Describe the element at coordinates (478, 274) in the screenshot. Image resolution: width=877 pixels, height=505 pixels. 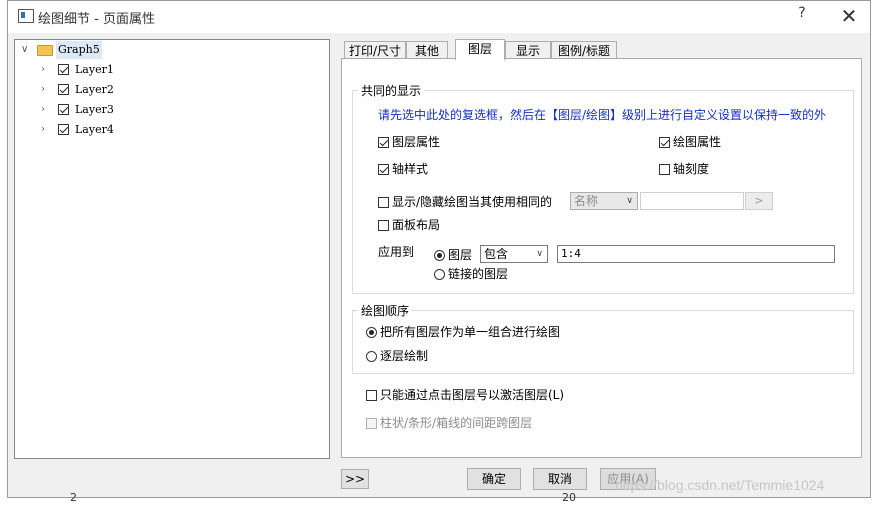
I see `linked-layers-label: 链接的图层` at that location.